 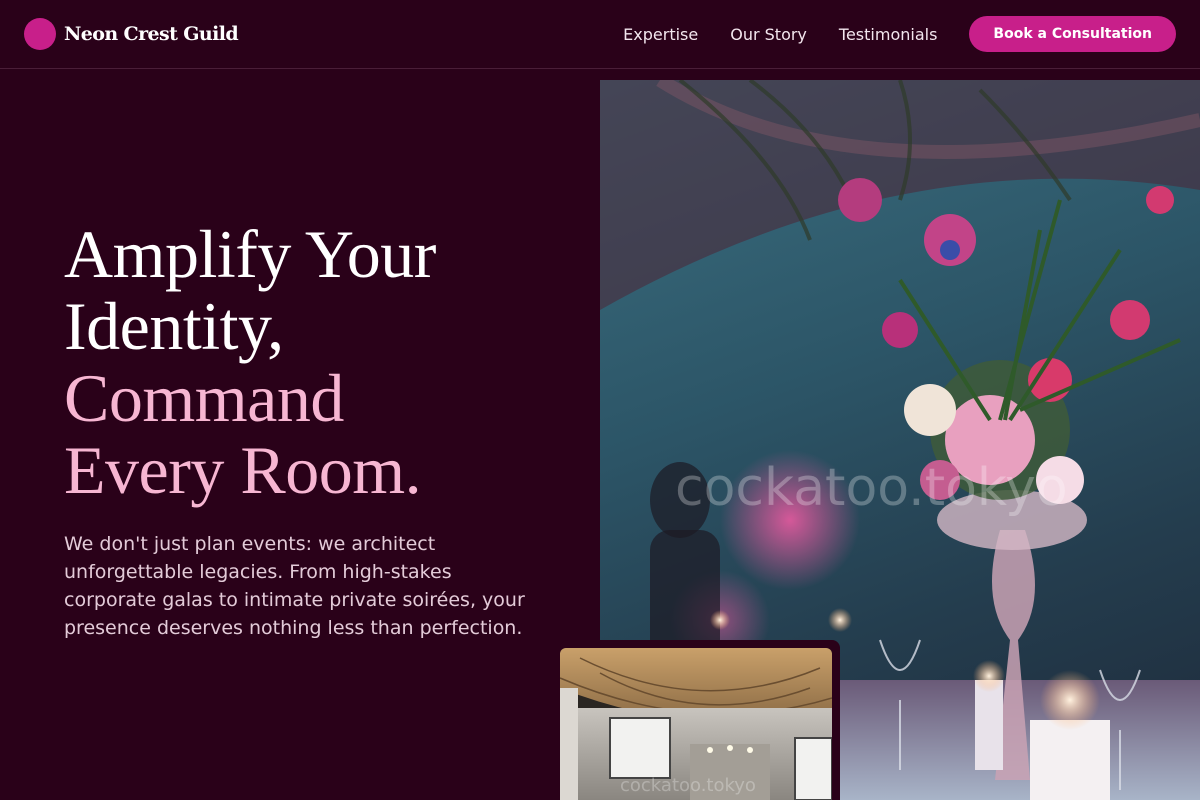 I want to click on main-image-watermark: cockatoo.tokyo, so click(x=871, y=488).